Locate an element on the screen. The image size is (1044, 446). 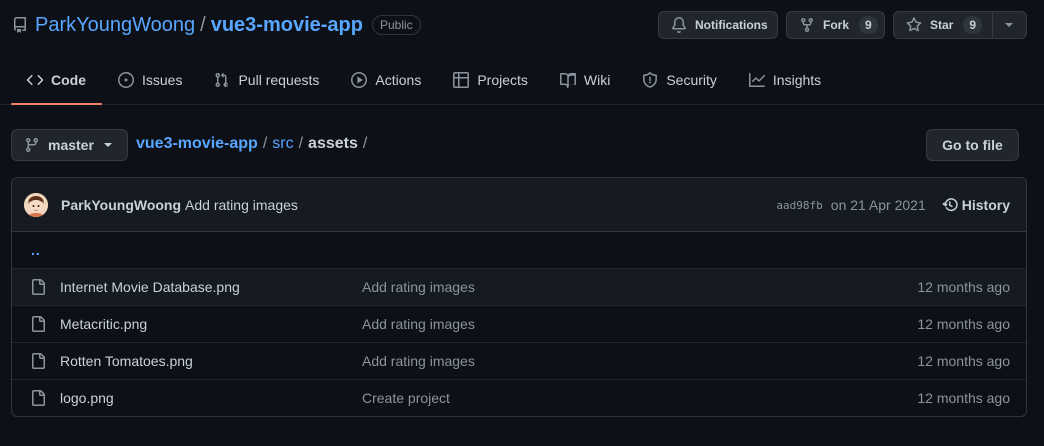
tab-security-label: Security is located at coordinates (691, 80).